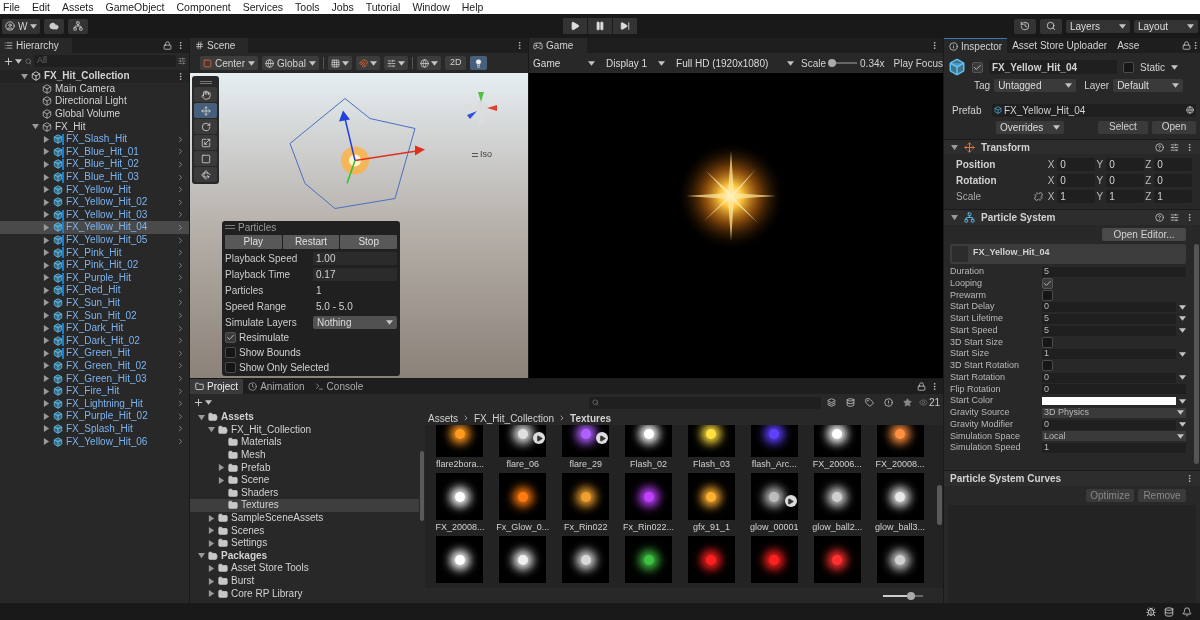 This screenshot has height=620, width=1200. What do you see at coordinates (94, 202) in the screenshot?
I see `hierarchy-item: FX_Yellow_Hit_02` at bounding box center [94, 202].